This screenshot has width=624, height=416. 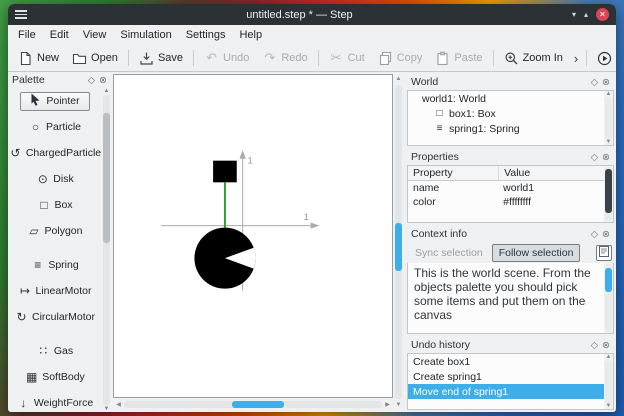 What do you see at coordinates (95, 58) in the screenshot?
I see `open-button: Open` at bounding box center [95, 58].